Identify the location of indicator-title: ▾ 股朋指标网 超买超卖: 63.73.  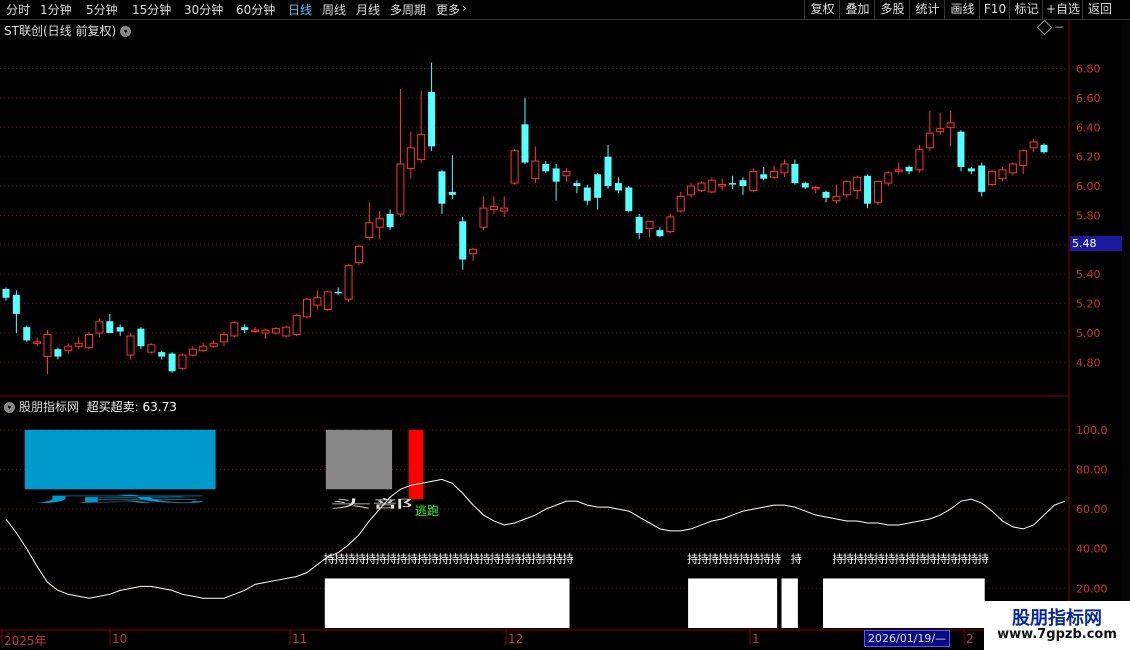
(90, 406).